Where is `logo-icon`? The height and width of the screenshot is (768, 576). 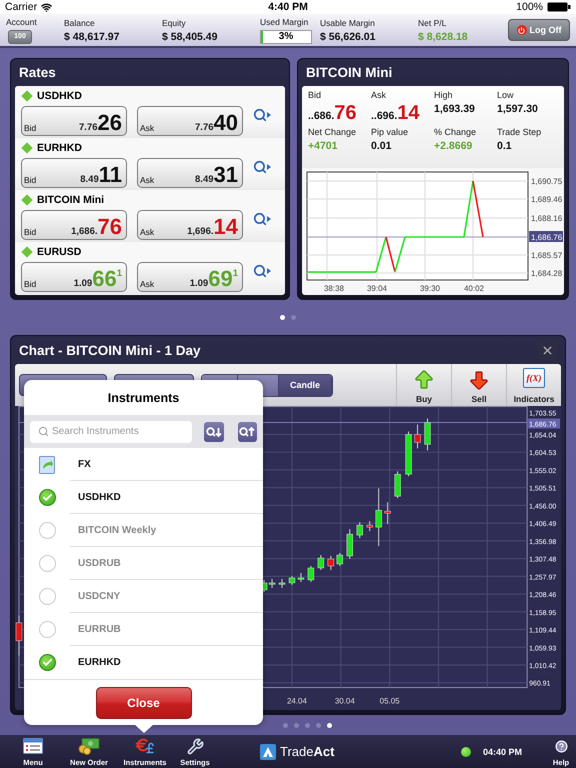 logo-icon is located at coordinates (268, 752).